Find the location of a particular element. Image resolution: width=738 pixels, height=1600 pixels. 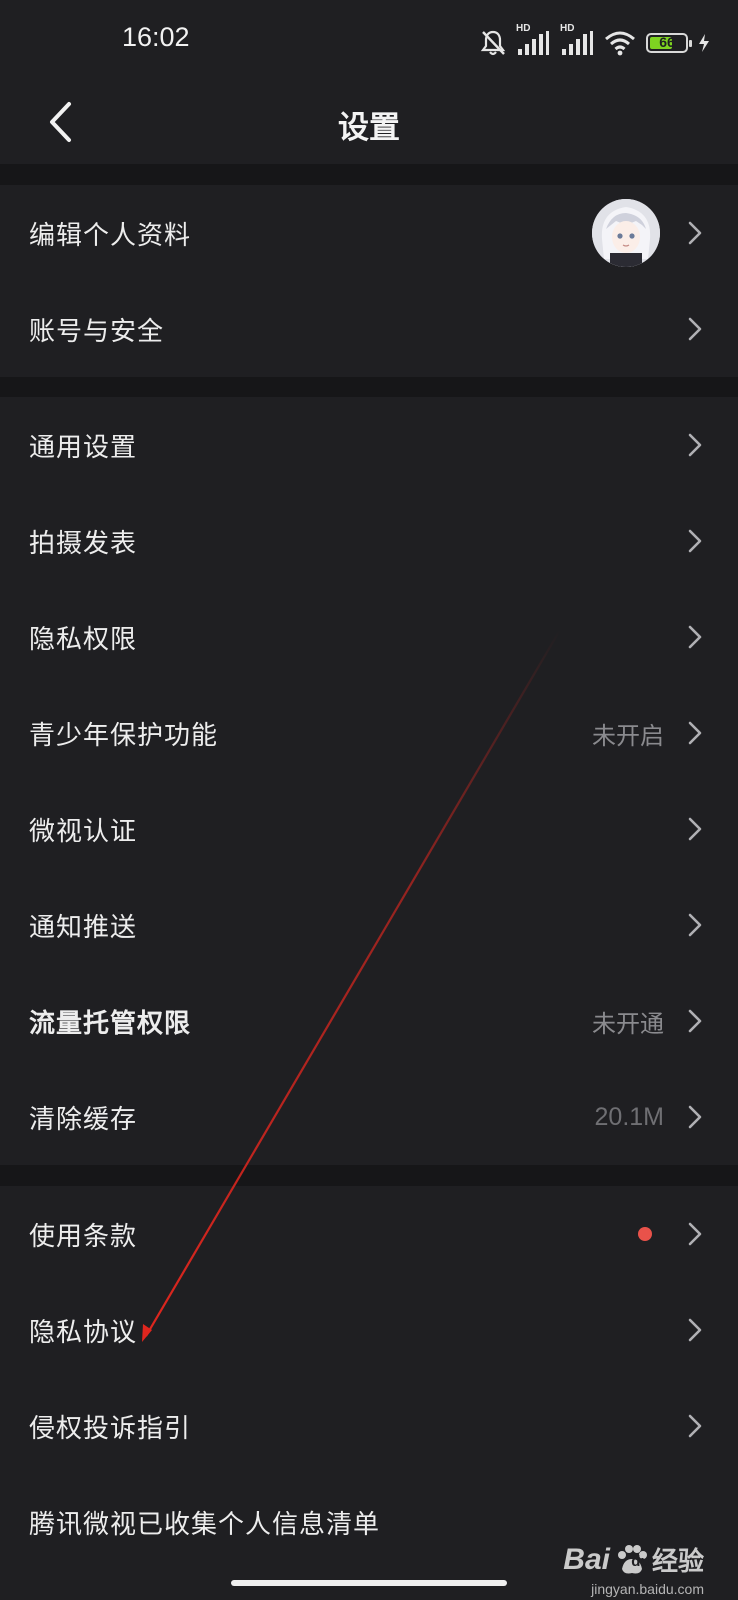

wifi-icon is located at coordinates (620, 43).